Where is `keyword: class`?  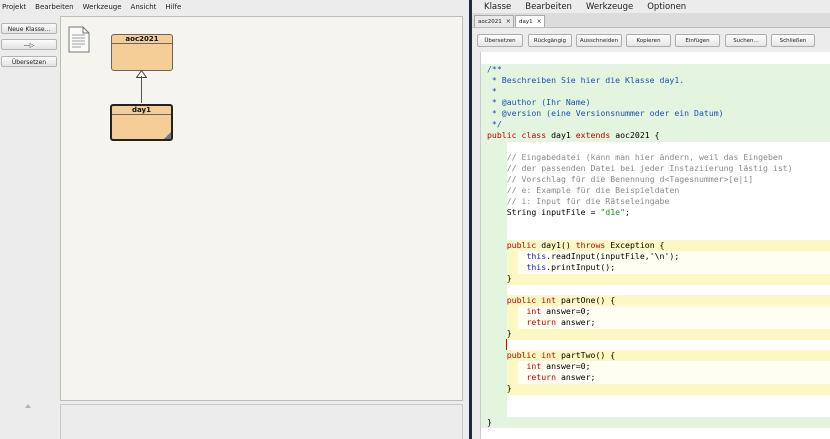 keyword: class is located at coordinates (534, 135).